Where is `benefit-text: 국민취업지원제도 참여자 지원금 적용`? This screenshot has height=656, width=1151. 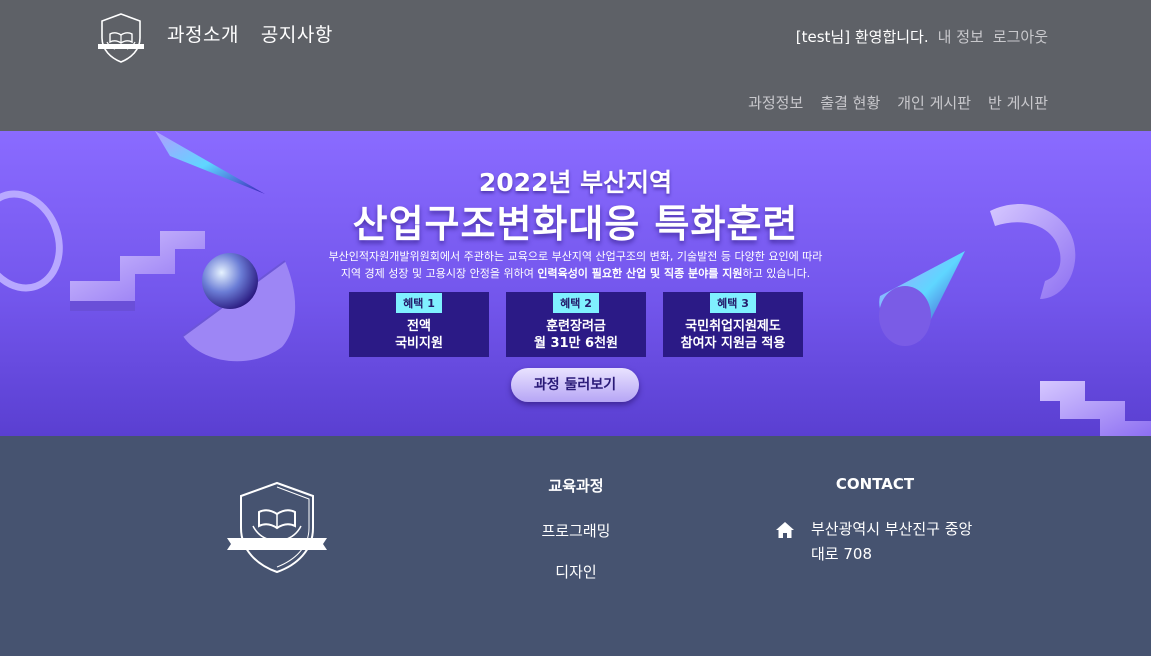
benefit-text: 국민취업지원제도 참여자 지원금 적용 is located at coordinates (733, 335).